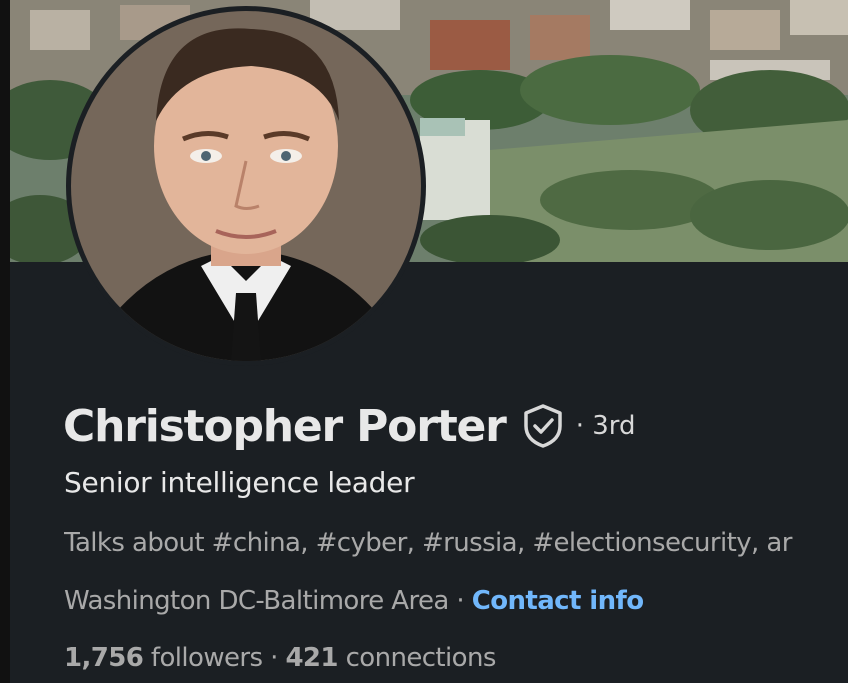 Image resolution: width=848 pixels, height=683 pixels. What do you see at coordinates (543, 426) in the screenshot?
I see `shield-check-icon` at bounding box center [543, 426].